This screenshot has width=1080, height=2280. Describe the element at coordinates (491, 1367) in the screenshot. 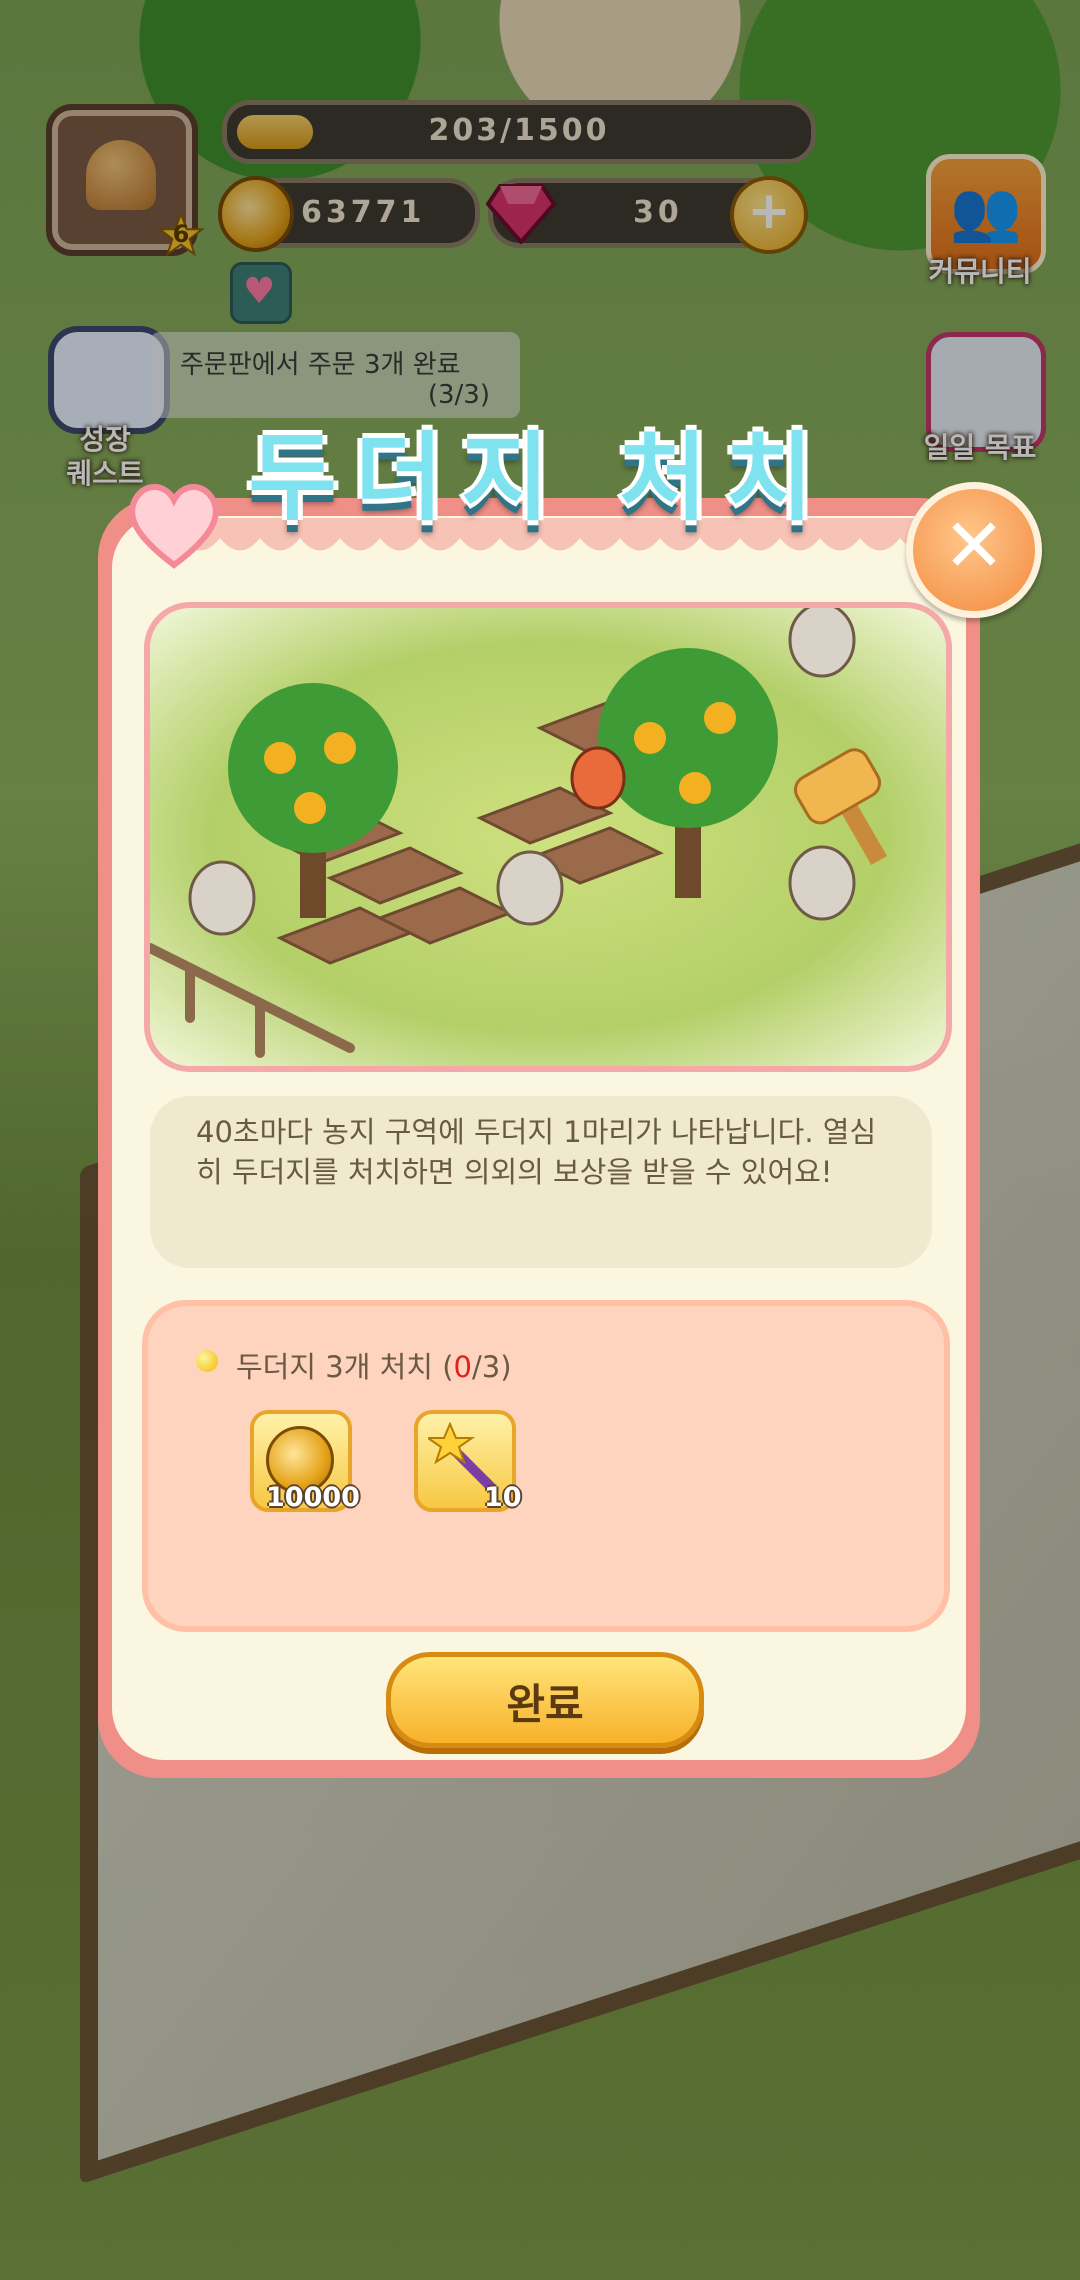

I see `mission-progress-total: /3)` at that location.